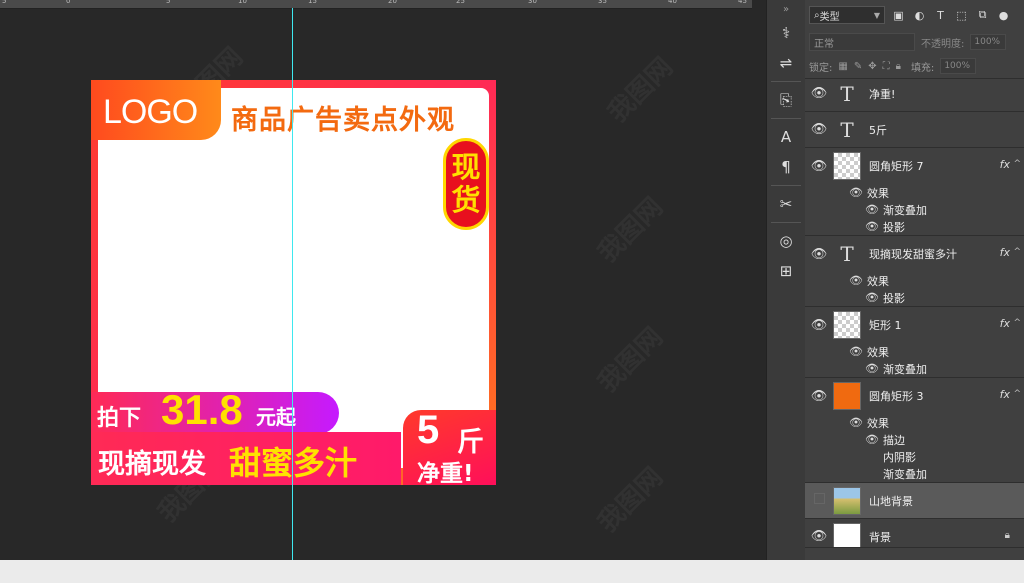  Describe the element at coordinates (293, 463) in the screenshot. I see `slogan-yellow: 甜蜜多汁` at that location.